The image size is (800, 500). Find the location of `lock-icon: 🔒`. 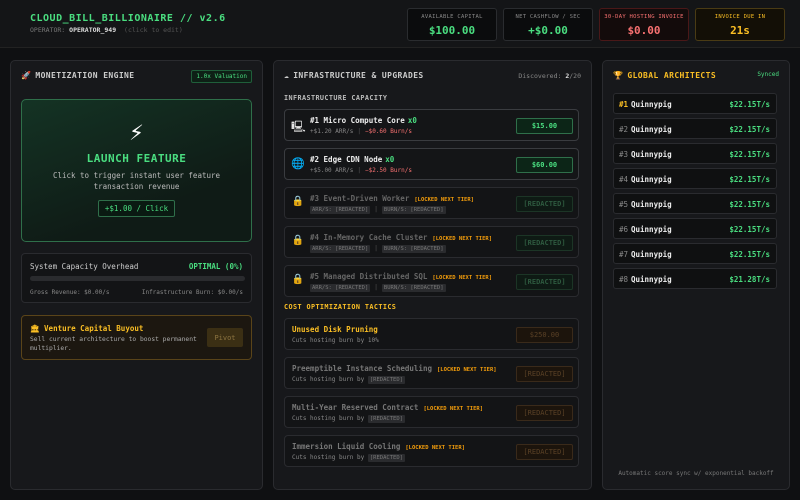

lock-icon: 🔒 is located at coordinates (298, 240).